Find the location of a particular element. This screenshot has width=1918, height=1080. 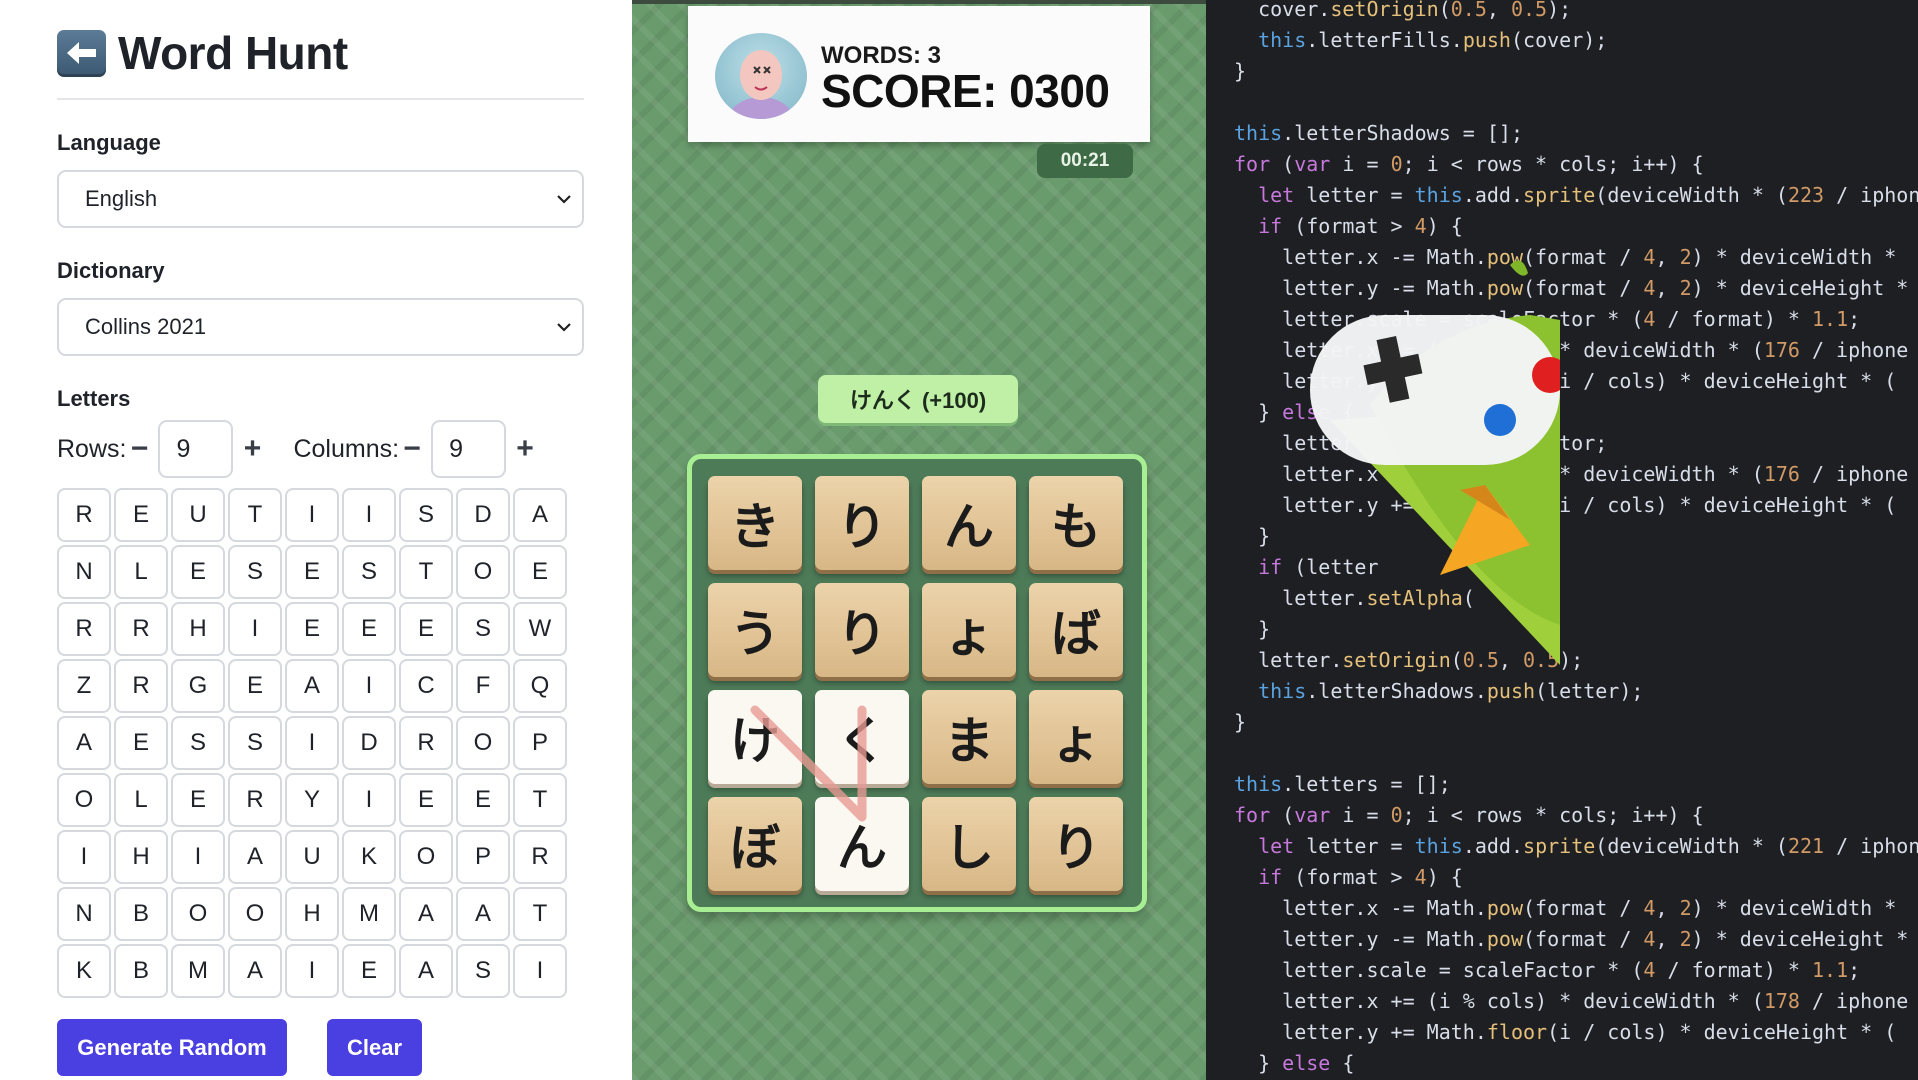

columns-increment-button: + is located at coordinates (525, 448).